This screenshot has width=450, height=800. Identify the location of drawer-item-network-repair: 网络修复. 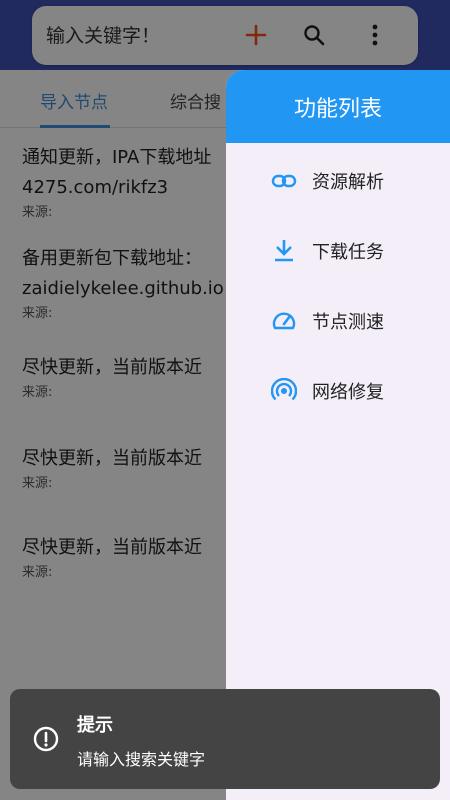
(338, 391).